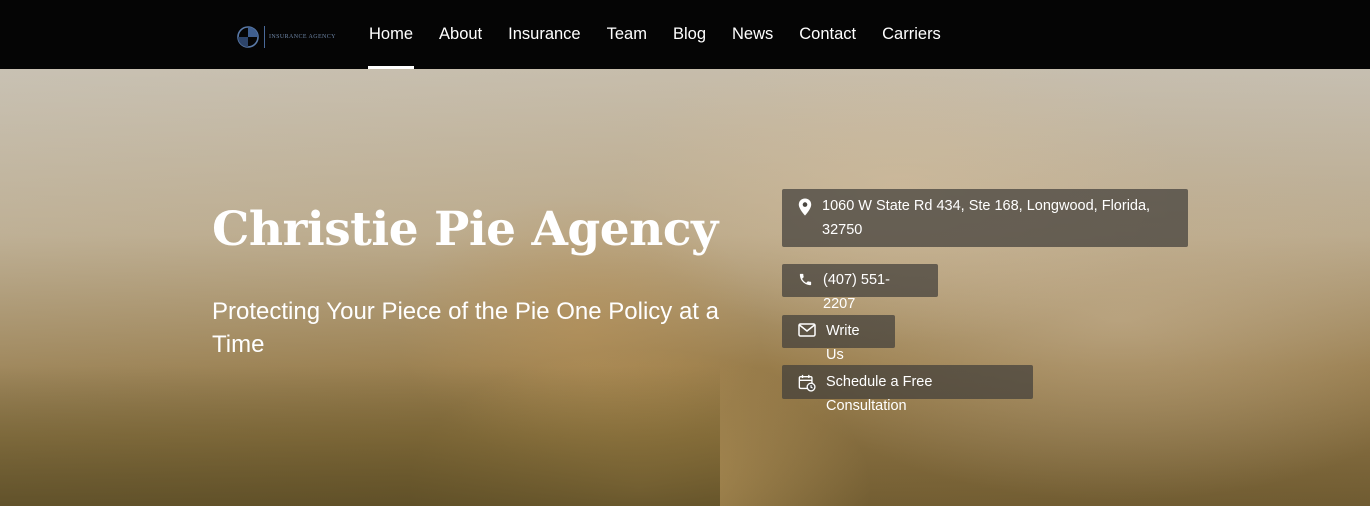 Image resolution: width=1370 pixels, height=506 pixels. I want to click on phone-link: (407) 551-2207, so click(860, 288).